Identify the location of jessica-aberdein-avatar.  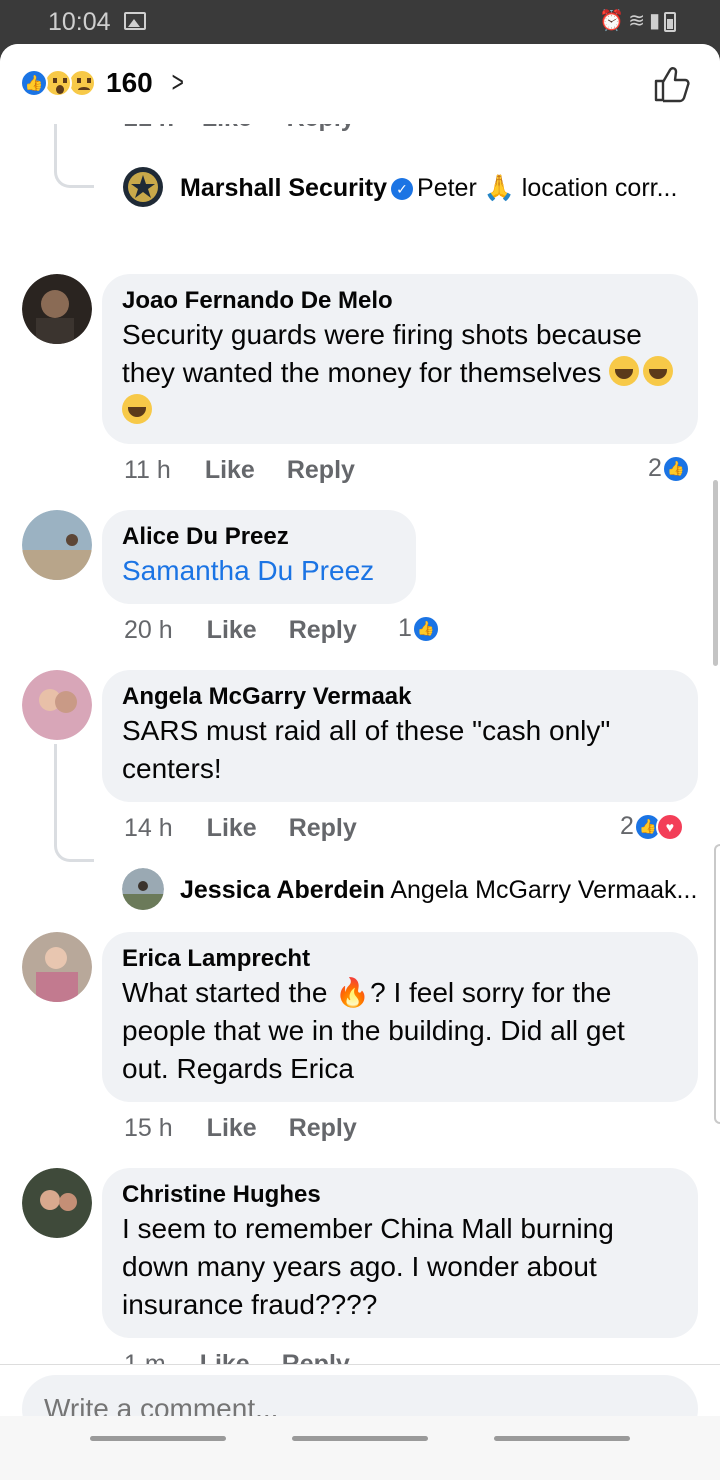
(143, 889).